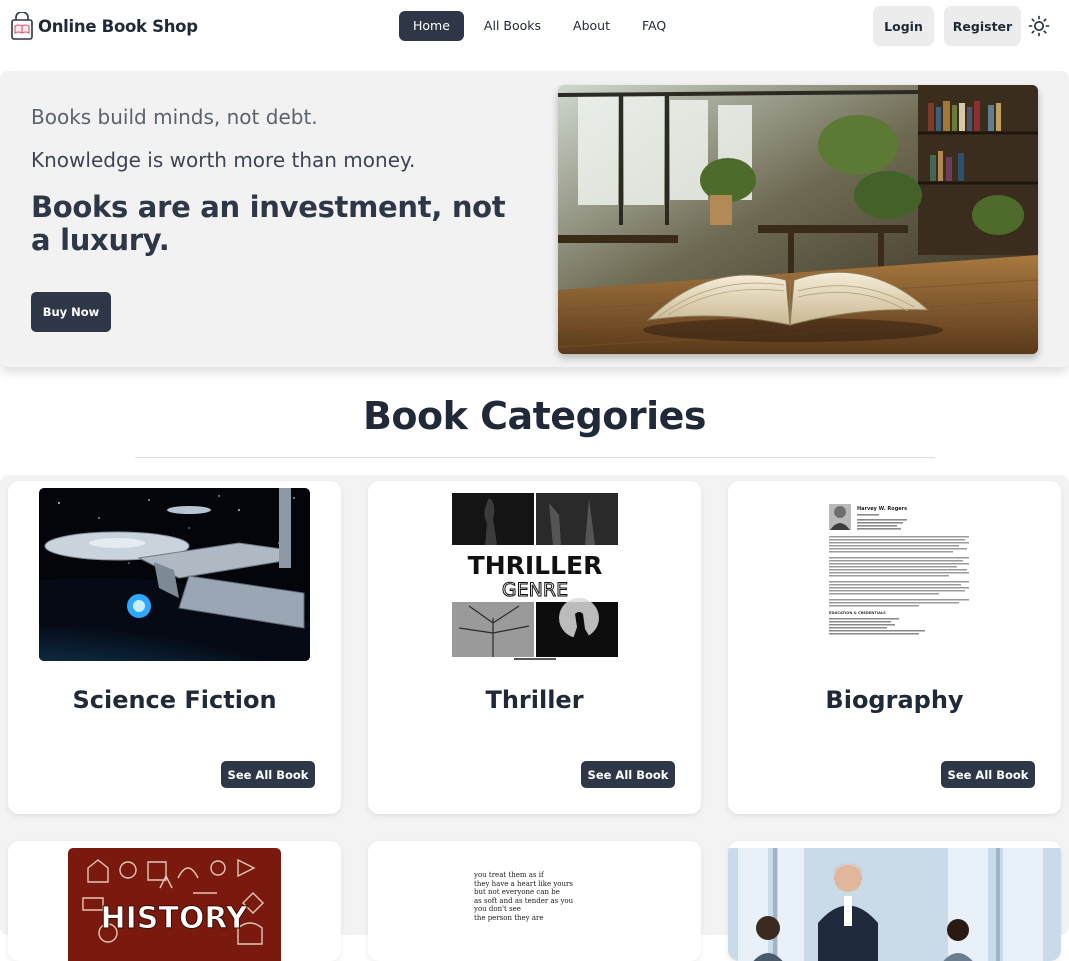 This screenshot has height=961, width=1069. Describe the element at coordinates (1039, 26) in the screenshot. I see `sun-icon` at that location.